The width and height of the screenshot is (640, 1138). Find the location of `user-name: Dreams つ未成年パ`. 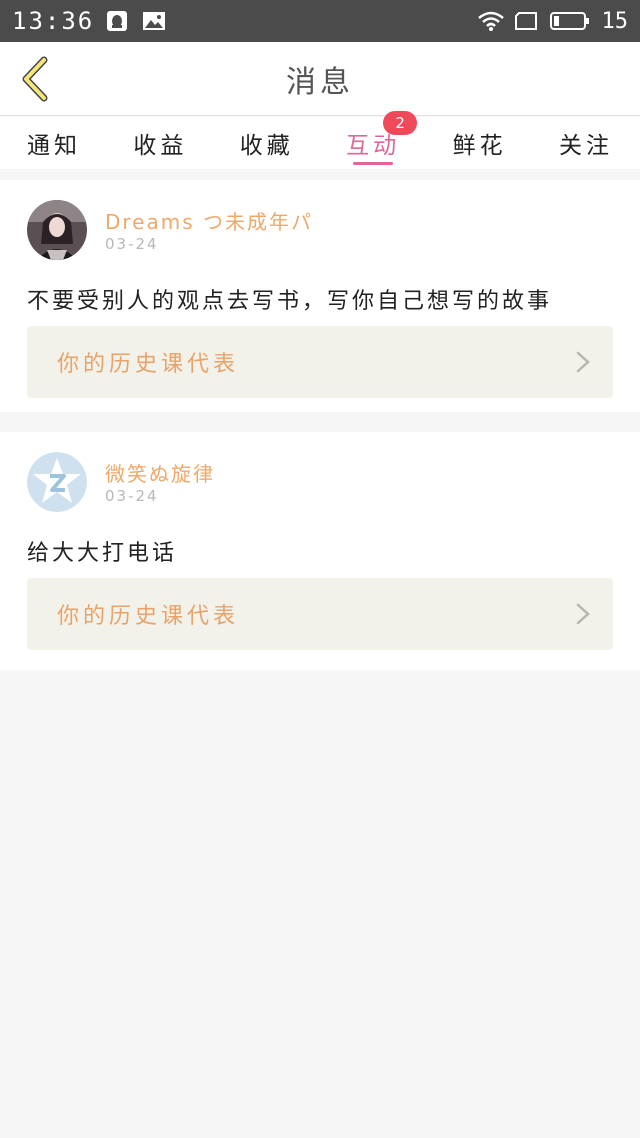

user-name: Dreams つ未成年パ is located at coordinates (209, 220).